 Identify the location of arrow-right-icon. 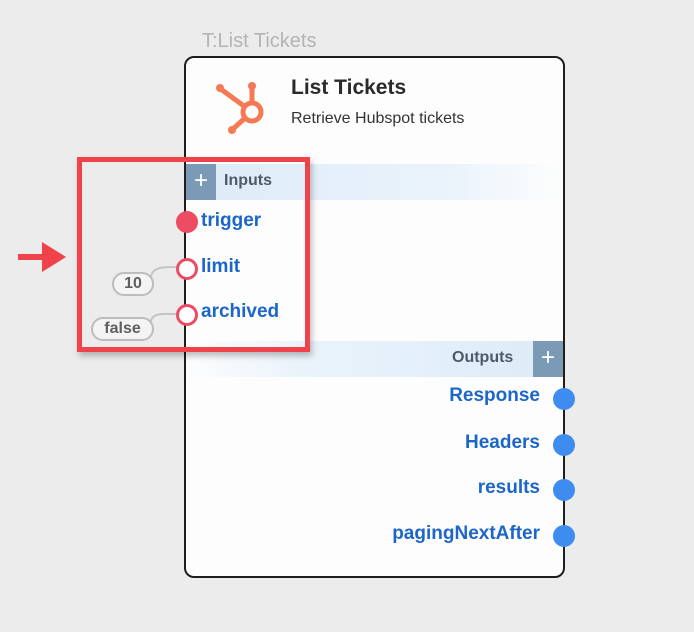
(42, 257).